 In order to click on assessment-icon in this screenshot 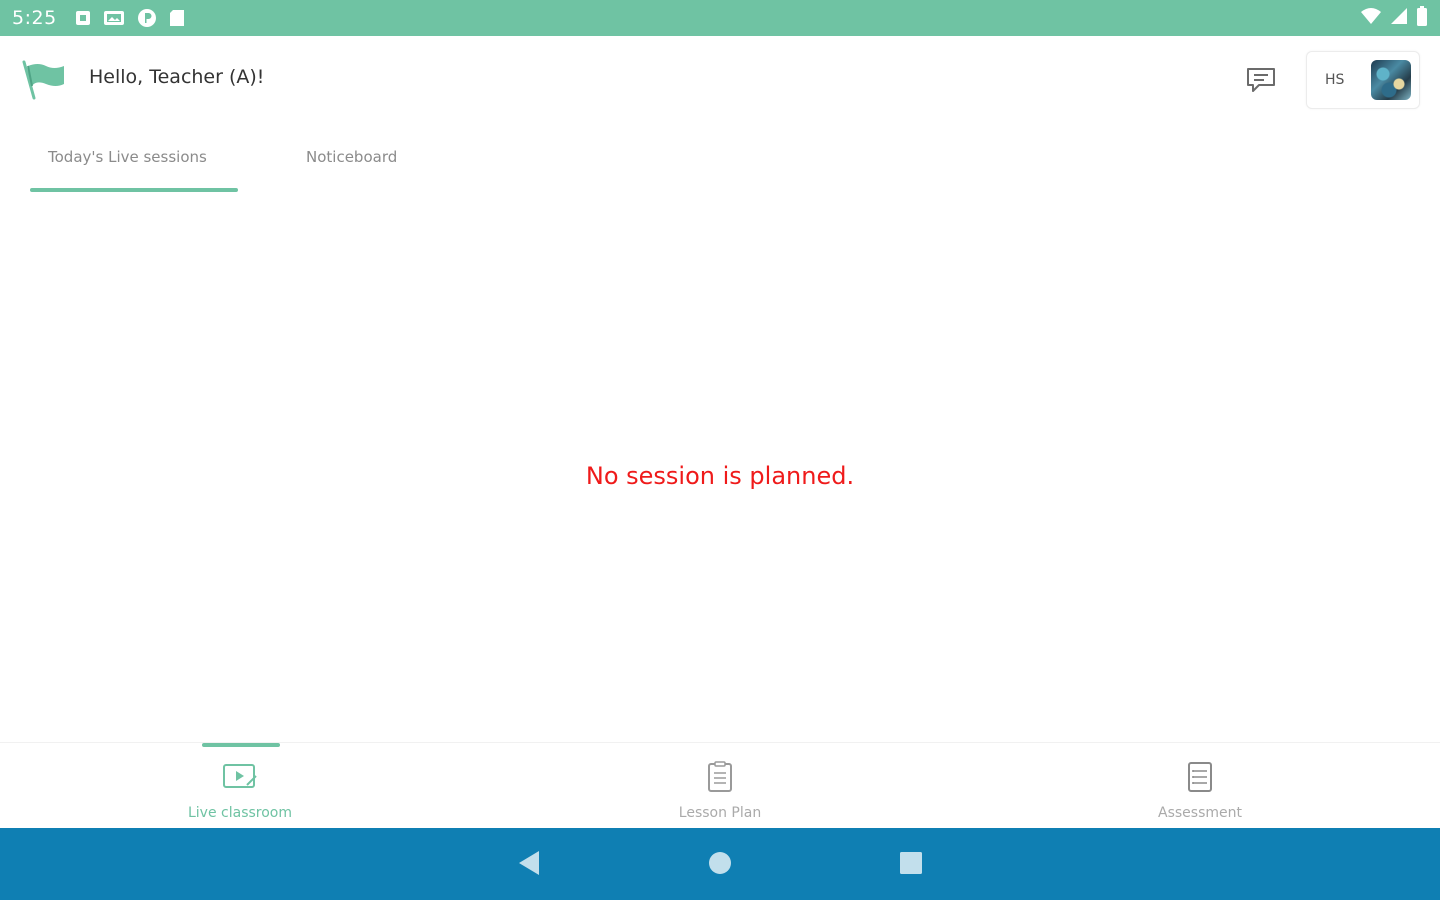, I will do `click(1200, 777)`.